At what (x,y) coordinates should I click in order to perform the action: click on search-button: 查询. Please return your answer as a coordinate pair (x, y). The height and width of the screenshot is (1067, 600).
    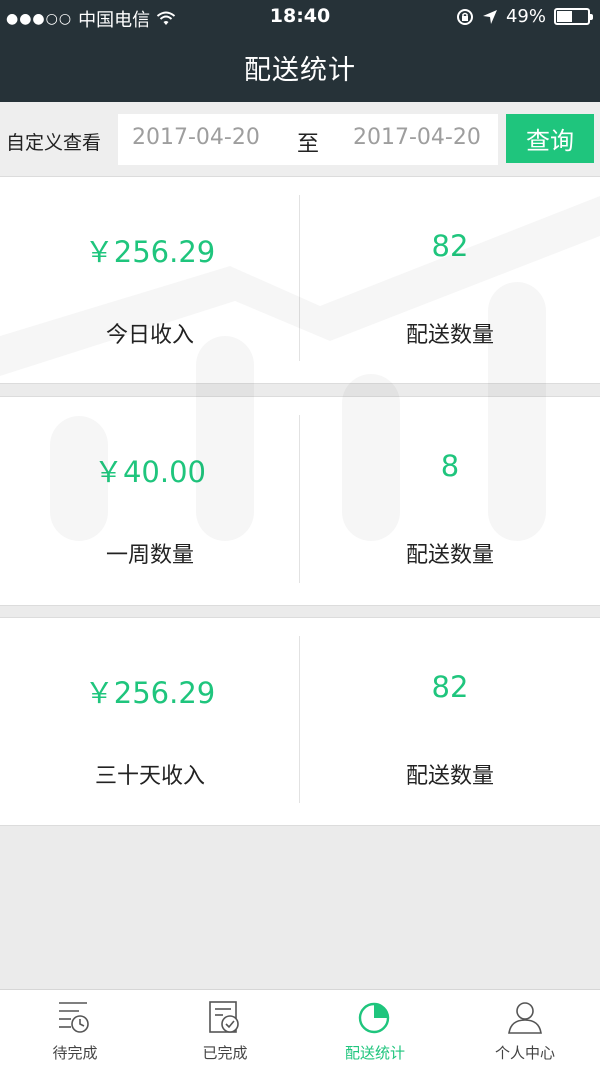
    Looking at the image, I should click on (550, 138).